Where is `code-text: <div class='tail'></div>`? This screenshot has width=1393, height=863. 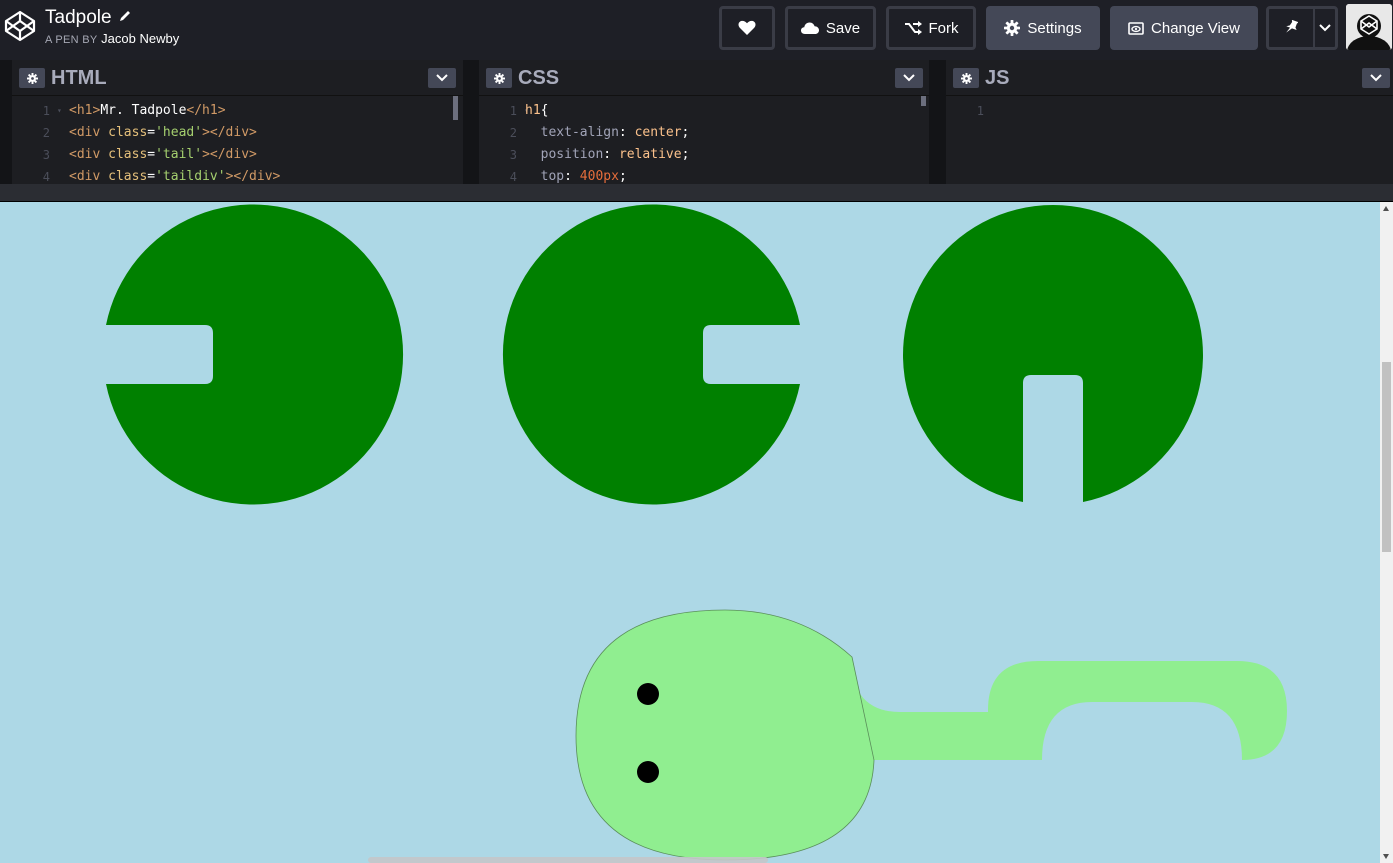 code-text: <div class='tail'></div> is located at coordinates (163, 154).